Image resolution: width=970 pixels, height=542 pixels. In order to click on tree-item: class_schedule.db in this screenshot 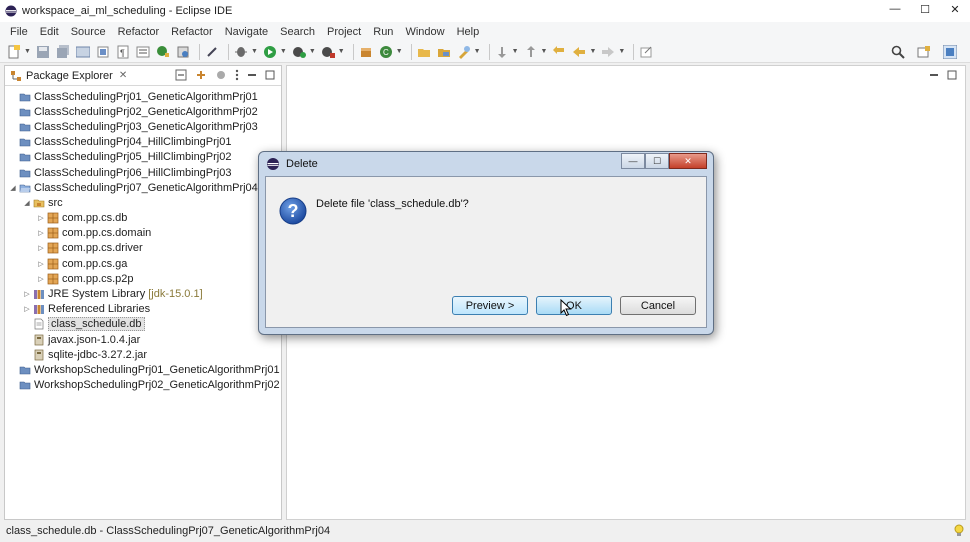, I will do `click(143, 324)`.